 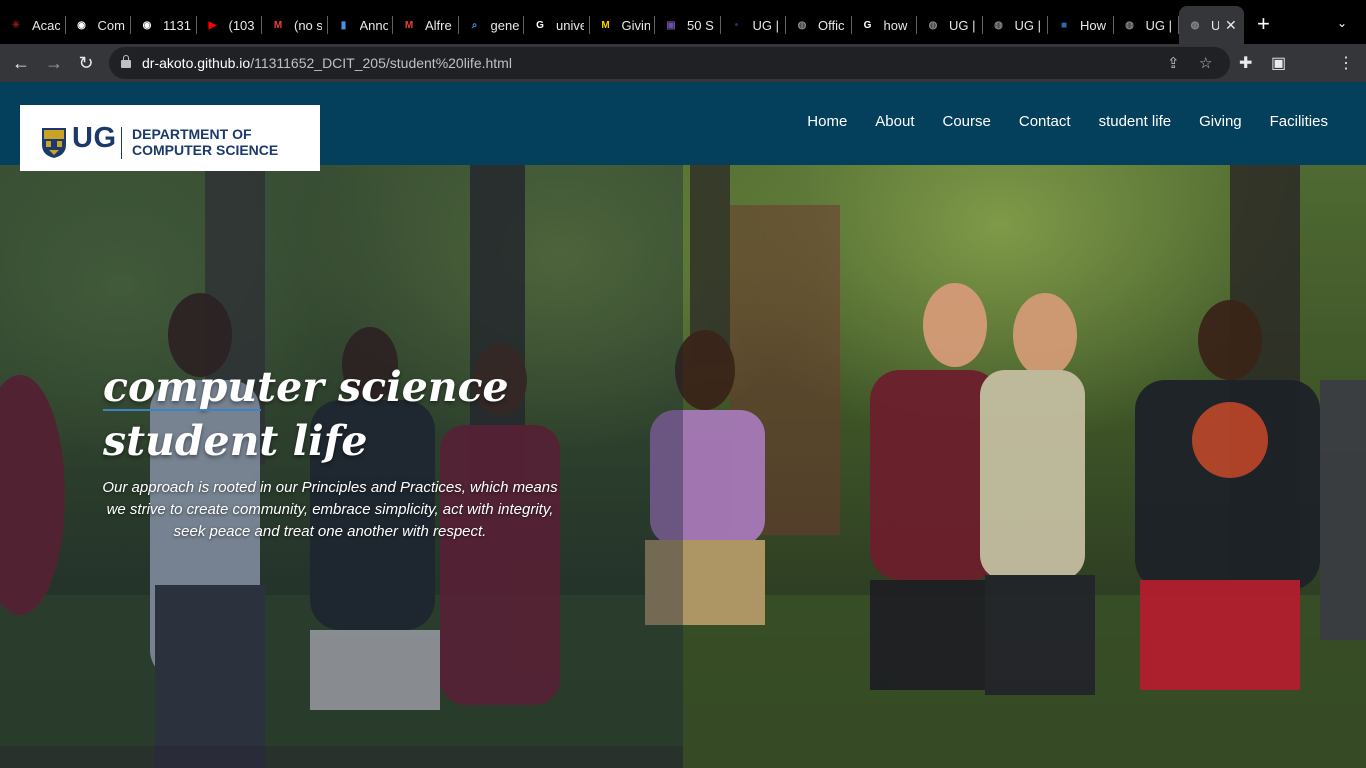 What do you see at coordinates (1263, 24) in the screenshot?
I see `new-tab-button: +` at bounding box center [1263, 24].